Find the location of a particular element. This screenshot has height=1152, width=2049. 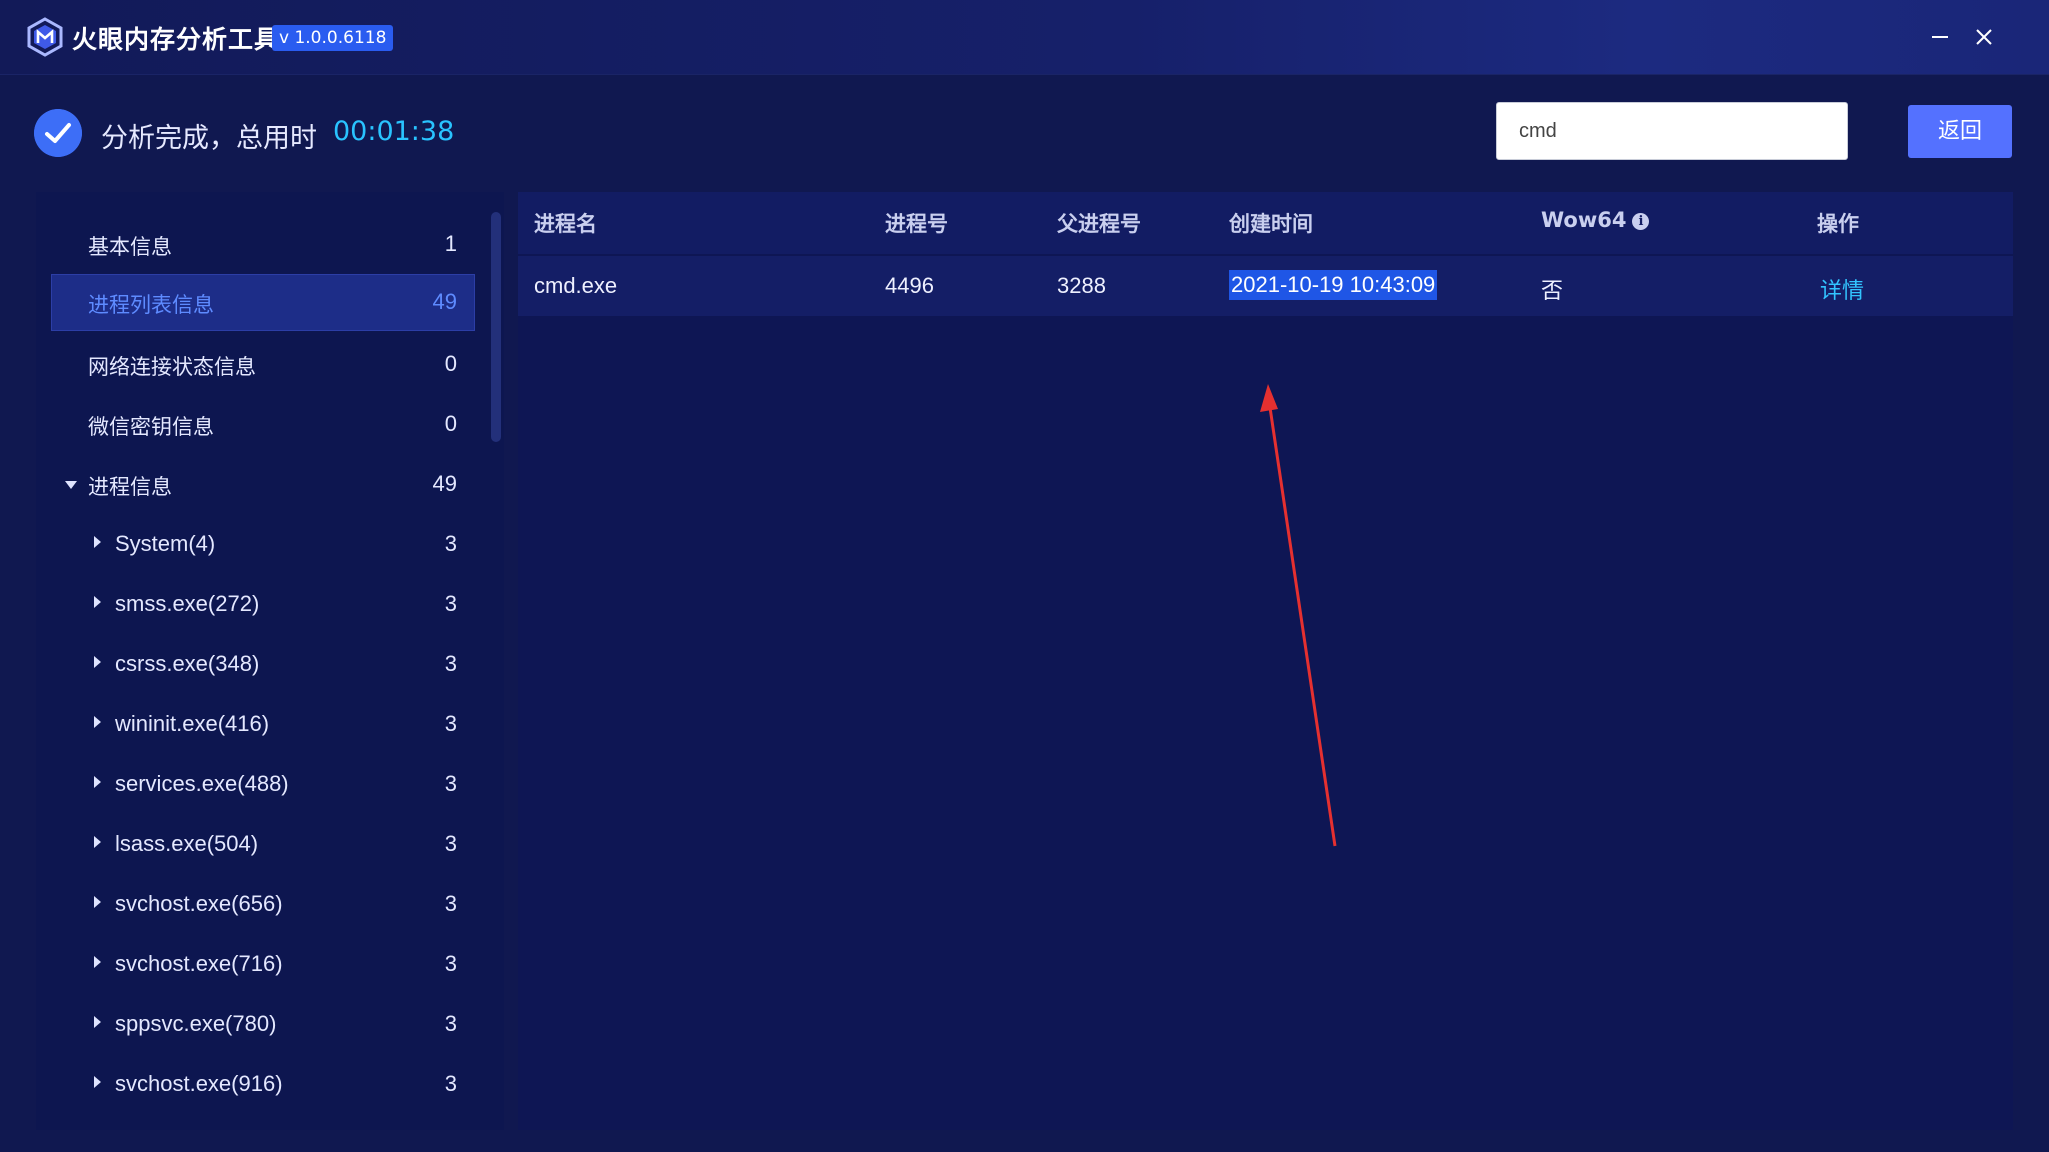

tree-node-process: csrss.exe(348) 3 is located at coordinates (263, 664).